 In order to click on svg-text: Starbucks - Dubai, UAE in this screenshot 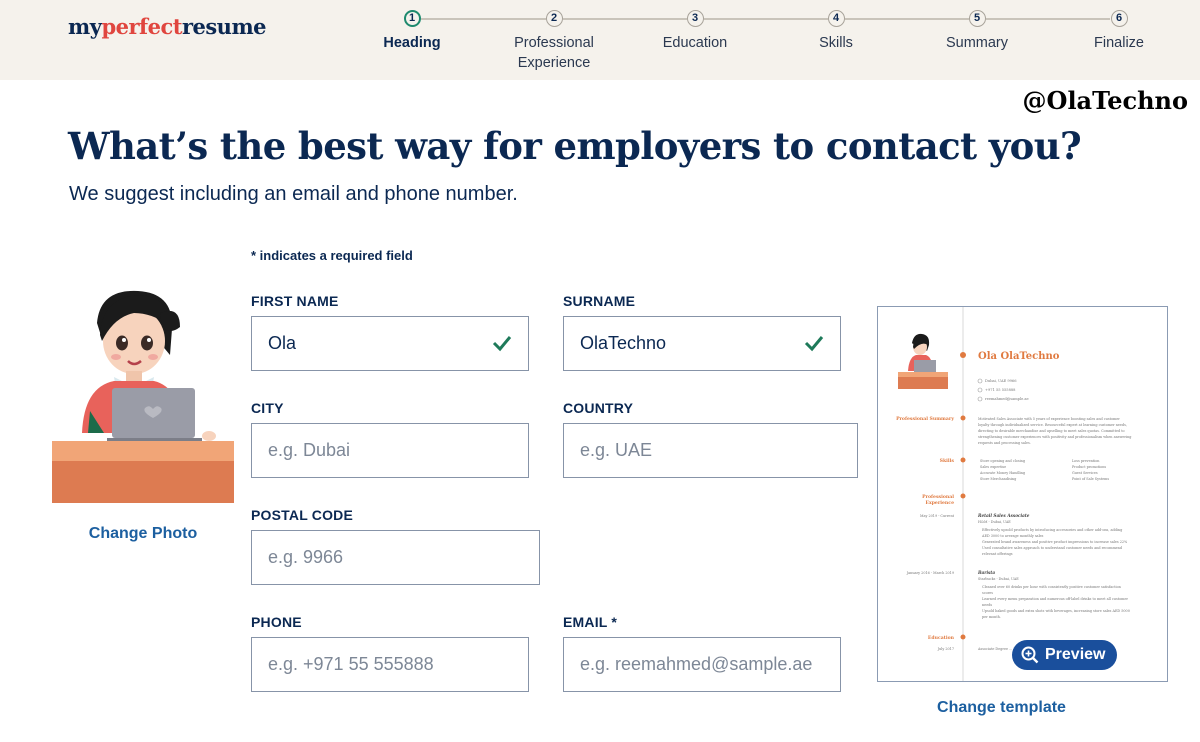, I will do `click(998, 579)`.